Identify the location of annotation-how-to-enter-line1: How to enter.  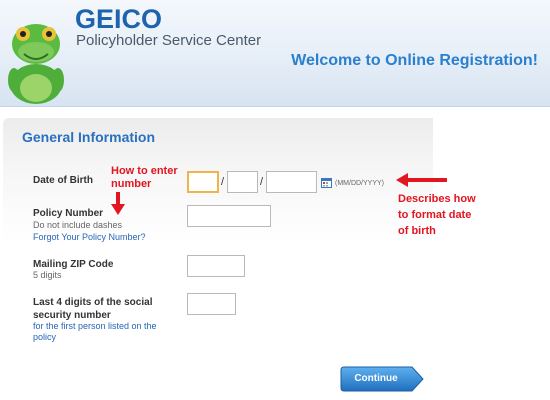
(144, 171).